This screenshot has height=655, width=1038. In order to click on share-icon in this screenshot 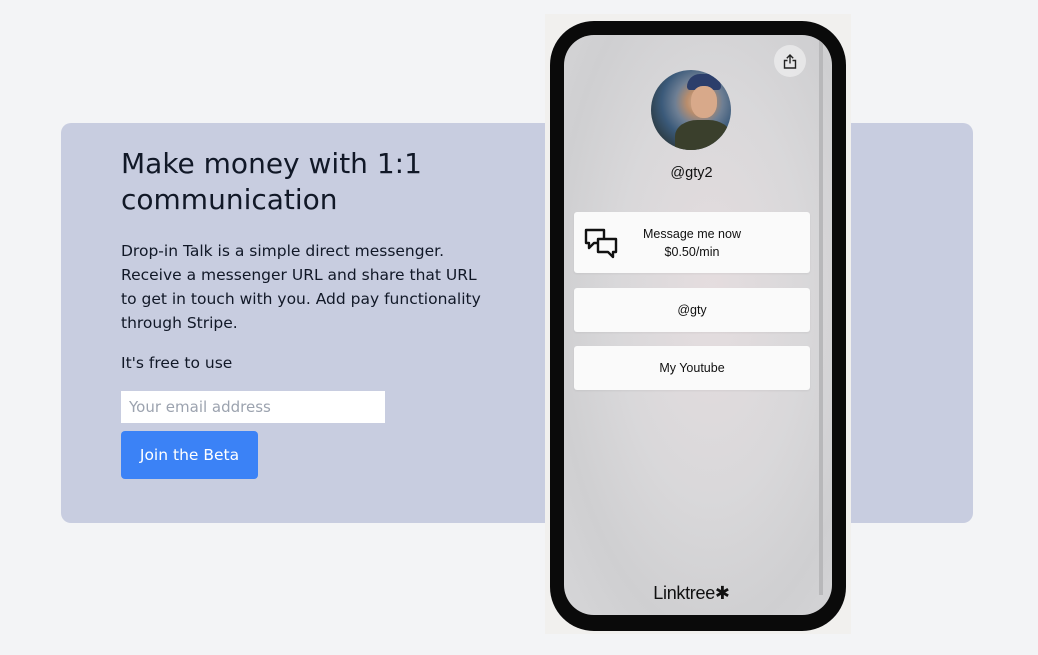, I will do `click(790, 61)`.